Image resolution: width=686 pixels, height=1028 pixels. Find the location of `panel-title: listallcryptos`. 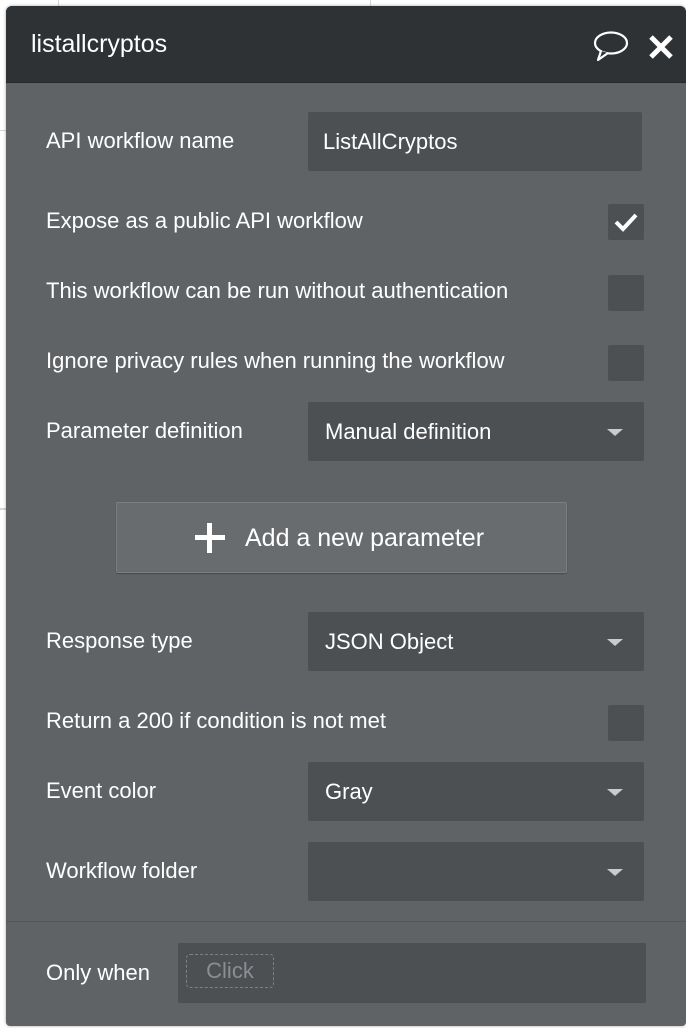

panel-title: listallcryptos is located at coordinates (99, 44).